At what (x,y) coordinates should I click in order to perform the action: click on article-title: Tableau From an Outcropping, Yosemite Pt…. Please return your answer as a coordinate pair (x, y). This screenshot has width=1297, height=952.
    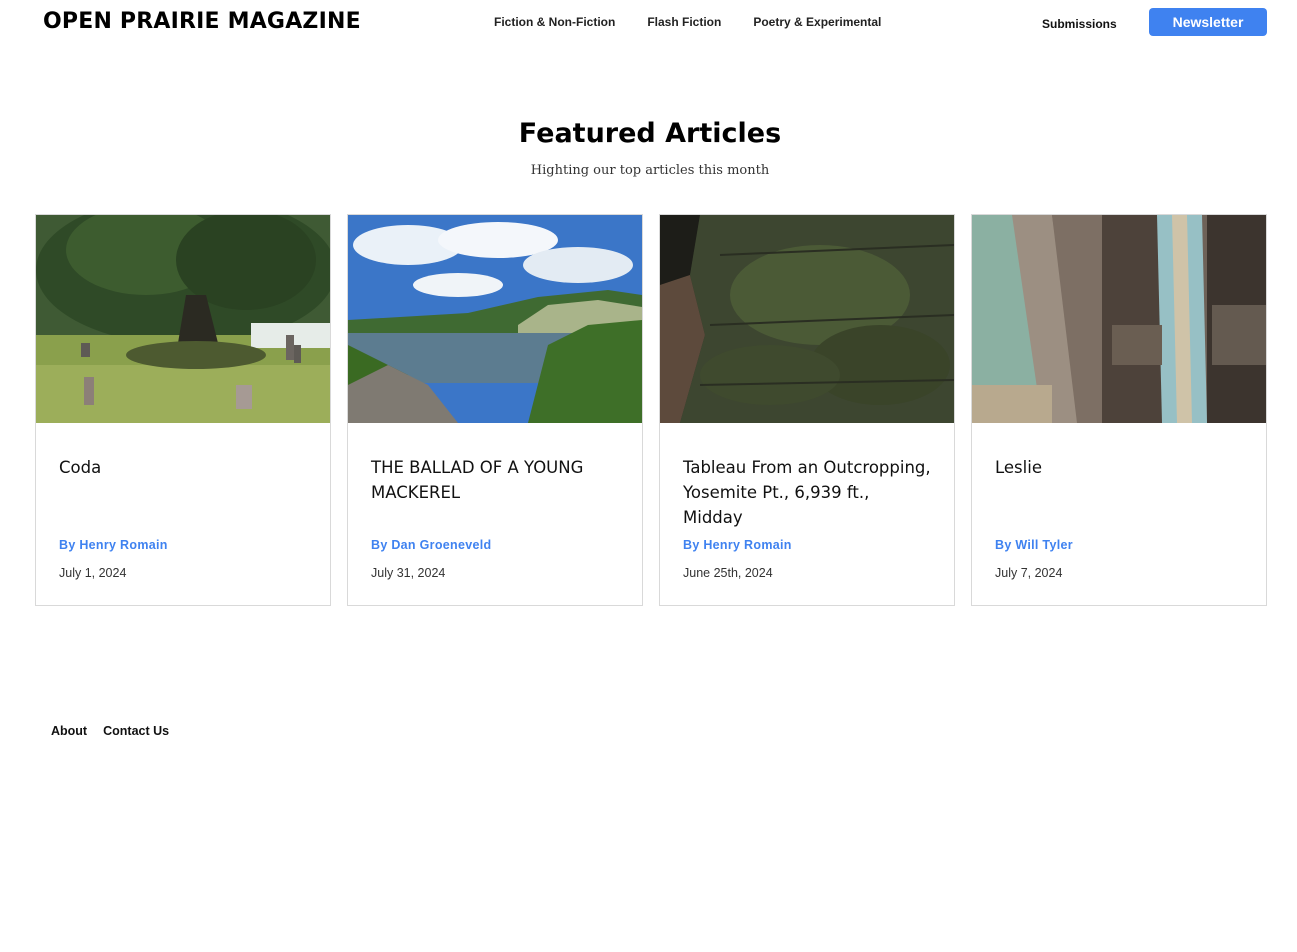
    Looking at the image, I should click on (808, 492).